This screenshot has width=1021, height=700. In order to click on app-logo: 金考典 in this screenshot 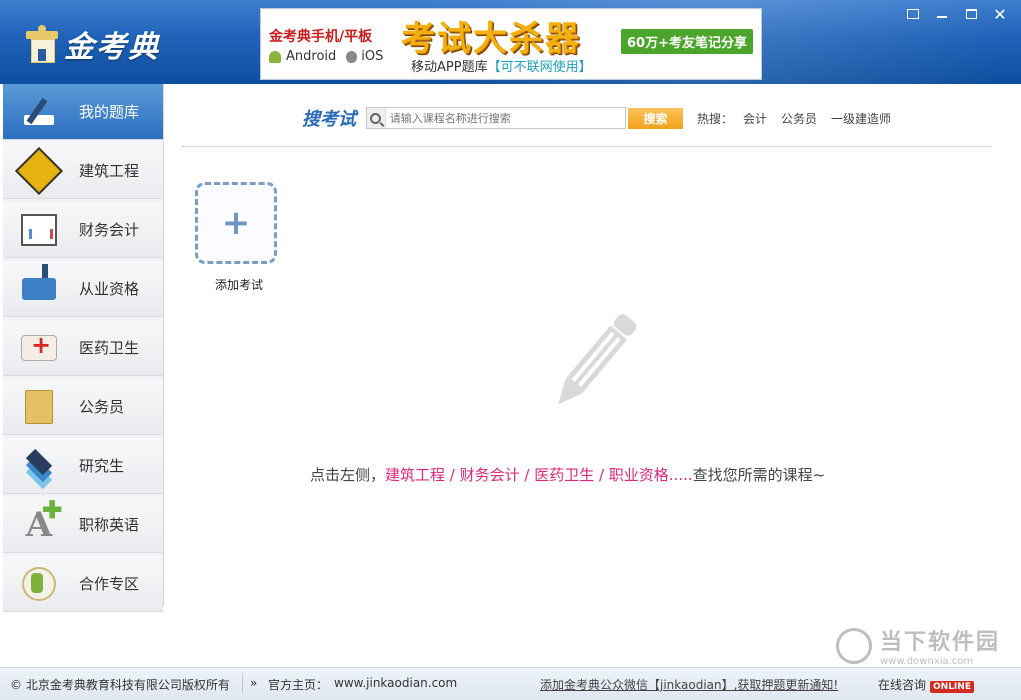, I will do `click(93, 44)`.